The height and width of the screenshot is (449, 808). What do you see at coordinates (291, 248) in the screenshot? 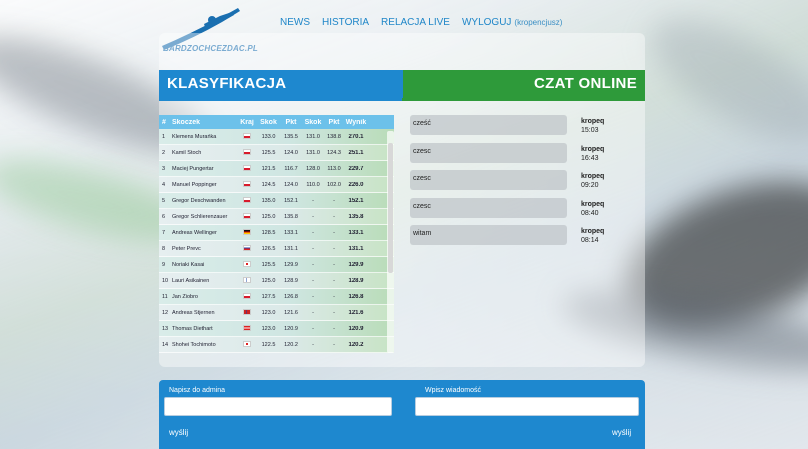
I see `points1: 131.1` at bounding box center [291, 248].